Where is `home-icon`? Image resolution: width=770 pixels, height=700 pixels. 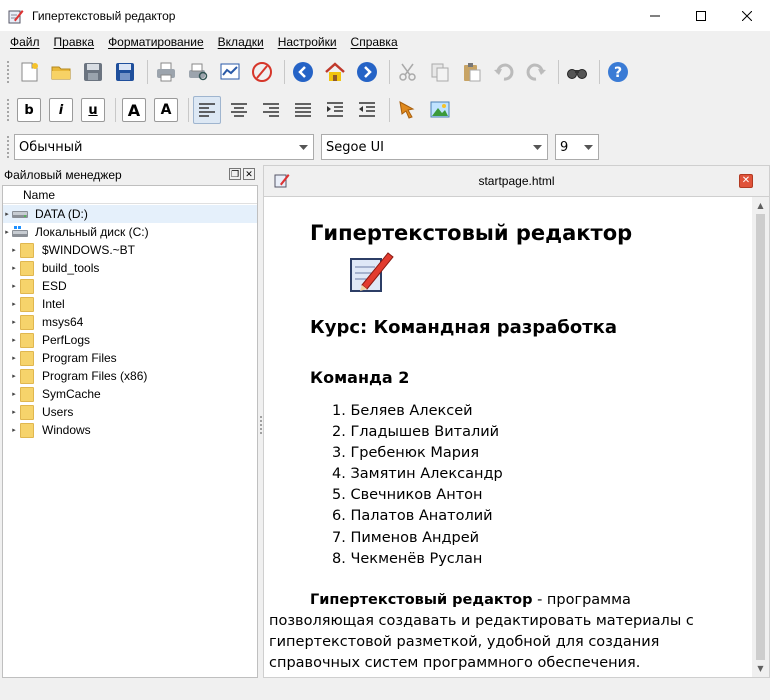 home-icon is located at coordinates (335, 72).